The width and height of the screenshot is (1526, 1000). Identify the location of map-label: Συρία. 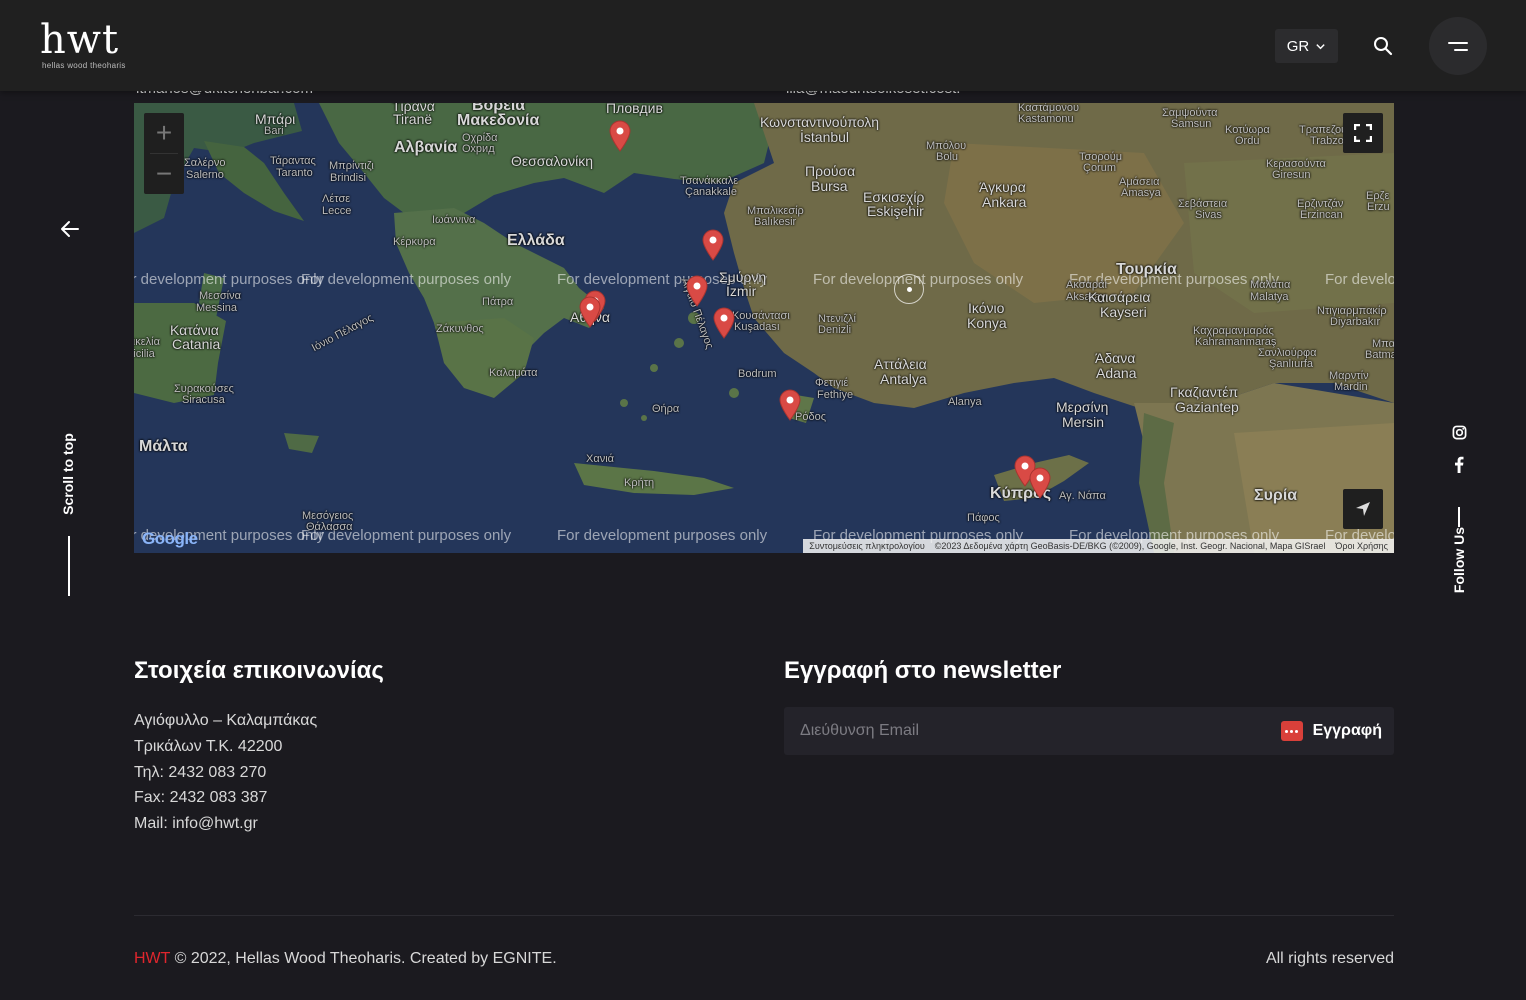
(1276, 495).